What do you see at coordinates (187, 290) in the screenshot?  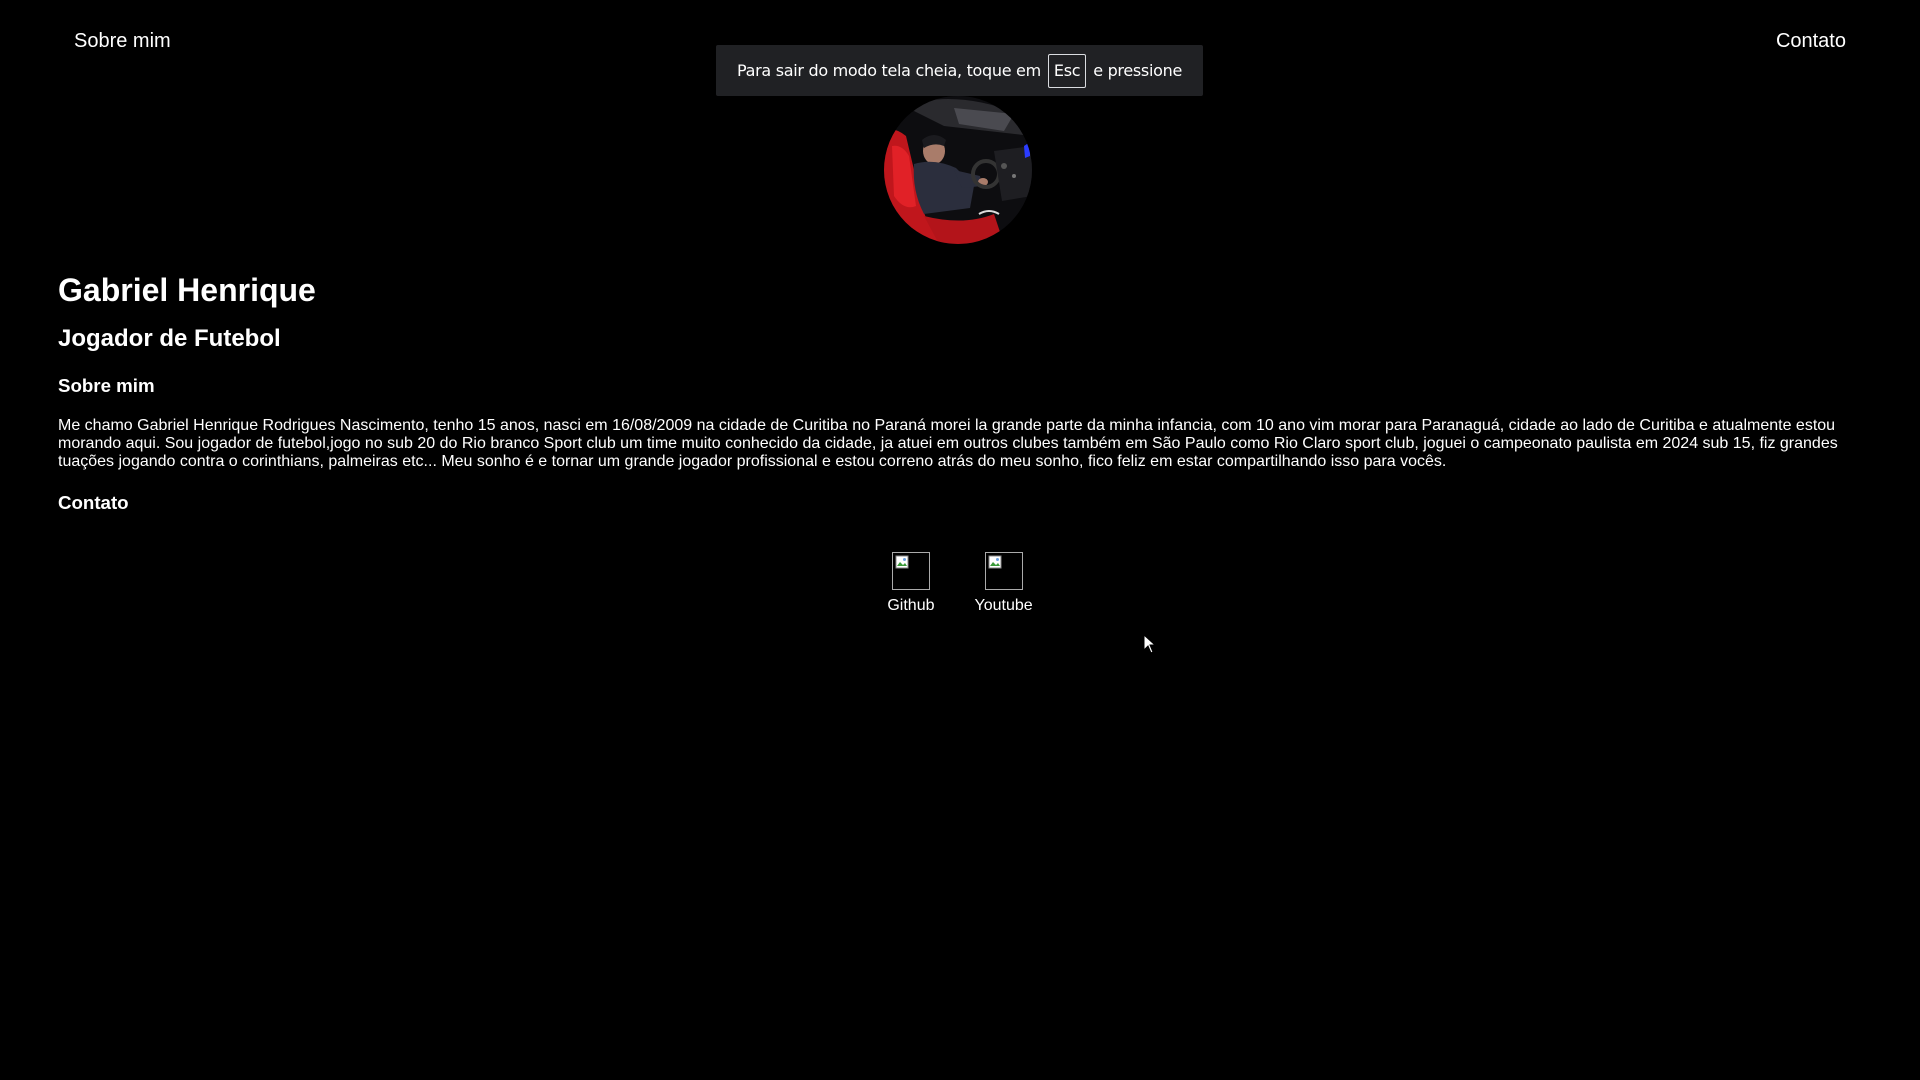 I see `profile-name: Gabriel Henrique` at bounding box center [187, 290].